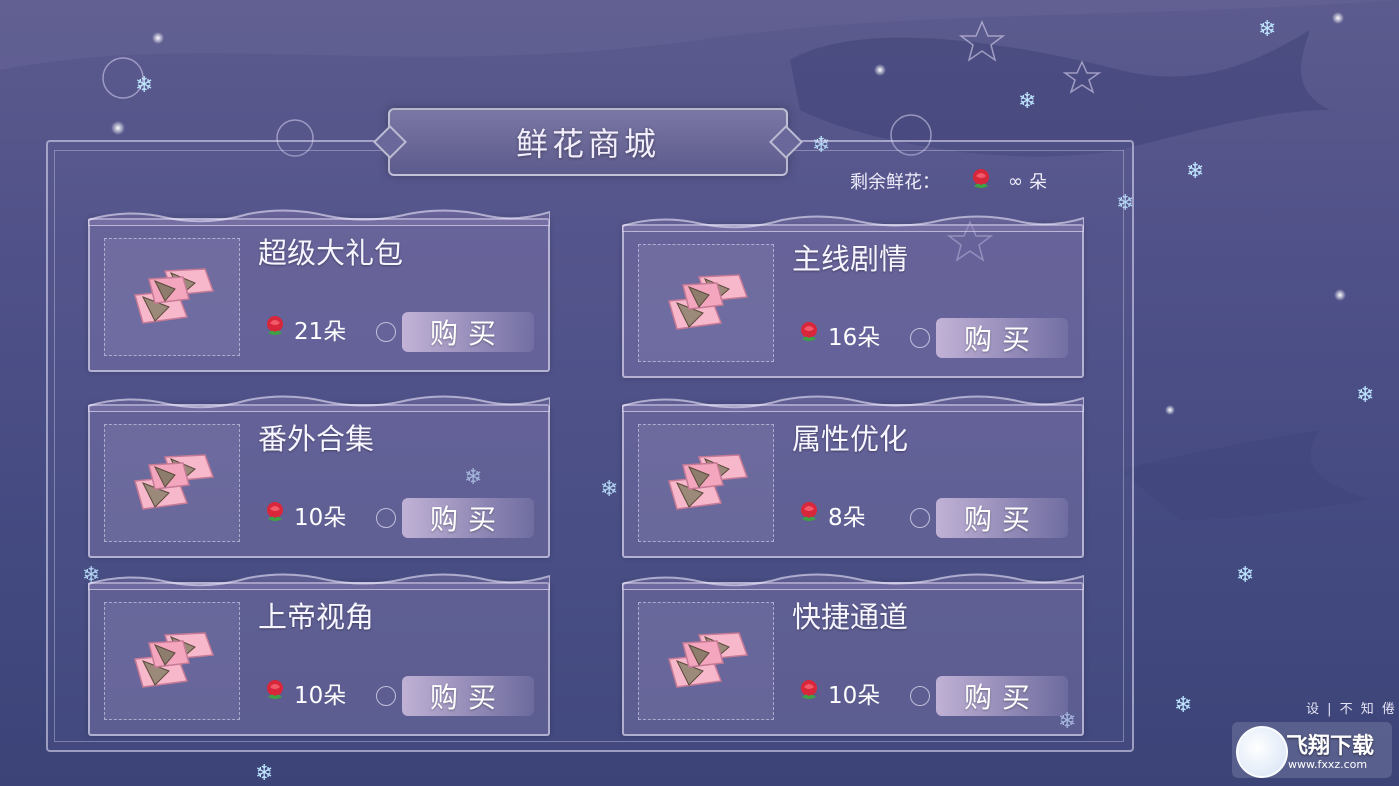 The image size is (1399, 786). What do you see at coordinates (331, 253) in the screenshot?
I see `item-name: 超级大礼包` at bounding box center [331, 253].